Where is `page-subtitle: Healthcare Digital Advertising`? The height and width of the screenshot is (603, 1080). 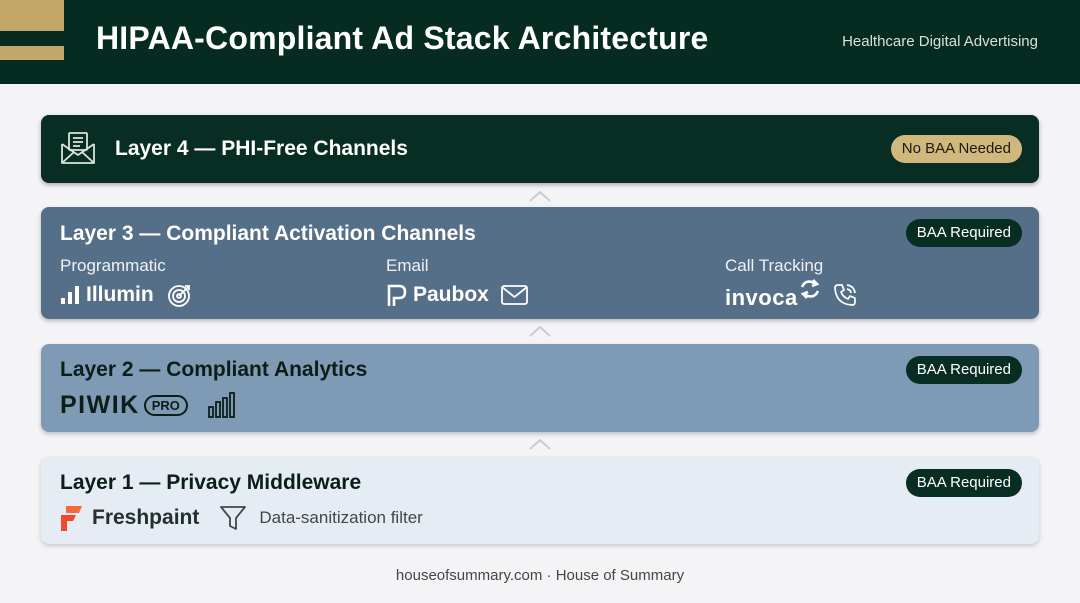
page-subtitle: Healthcare Digital Advertising is located at coordinates (940, 41).